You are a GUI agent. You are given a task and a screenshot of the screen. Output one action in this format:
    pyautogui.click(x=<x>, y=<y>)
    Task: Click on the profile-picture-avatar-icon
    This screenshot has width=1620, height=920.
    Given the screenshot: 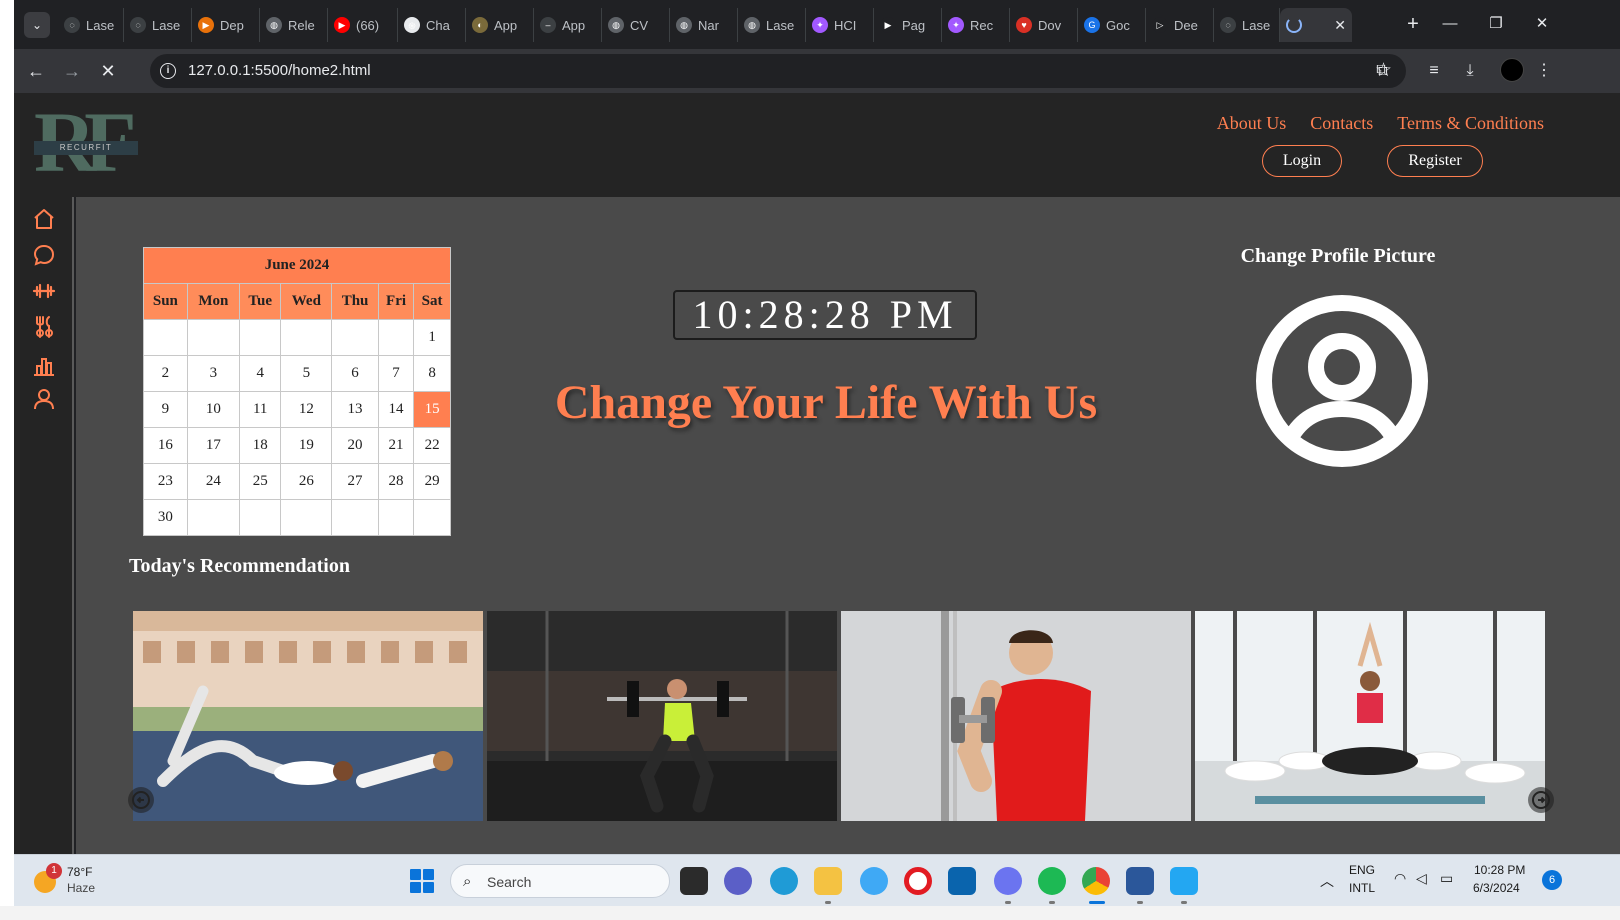 What is the action you would take?
    pyautogui.click(x=1342, y=381)
    